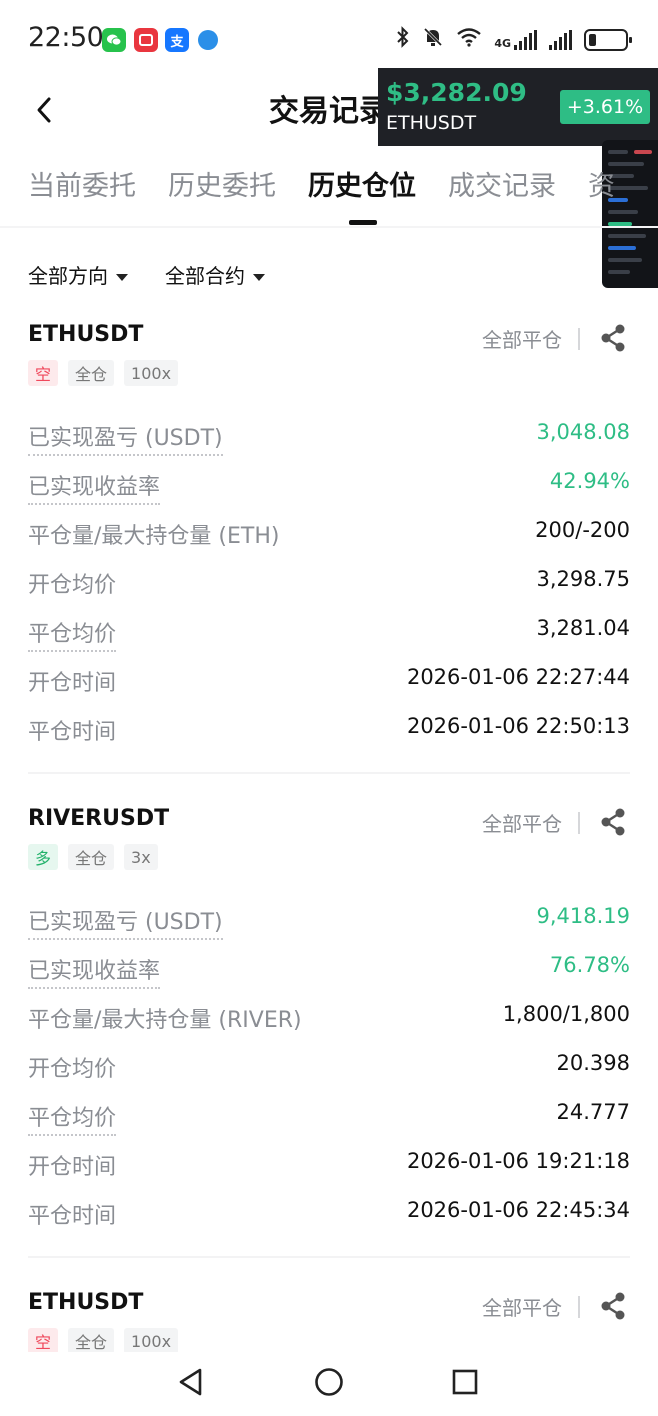 The height and width of the screenshot is (1416, 658). I want to click on close-max-qty-label: 平仓量/最大持仓量 (ETH), so click(154, 536).